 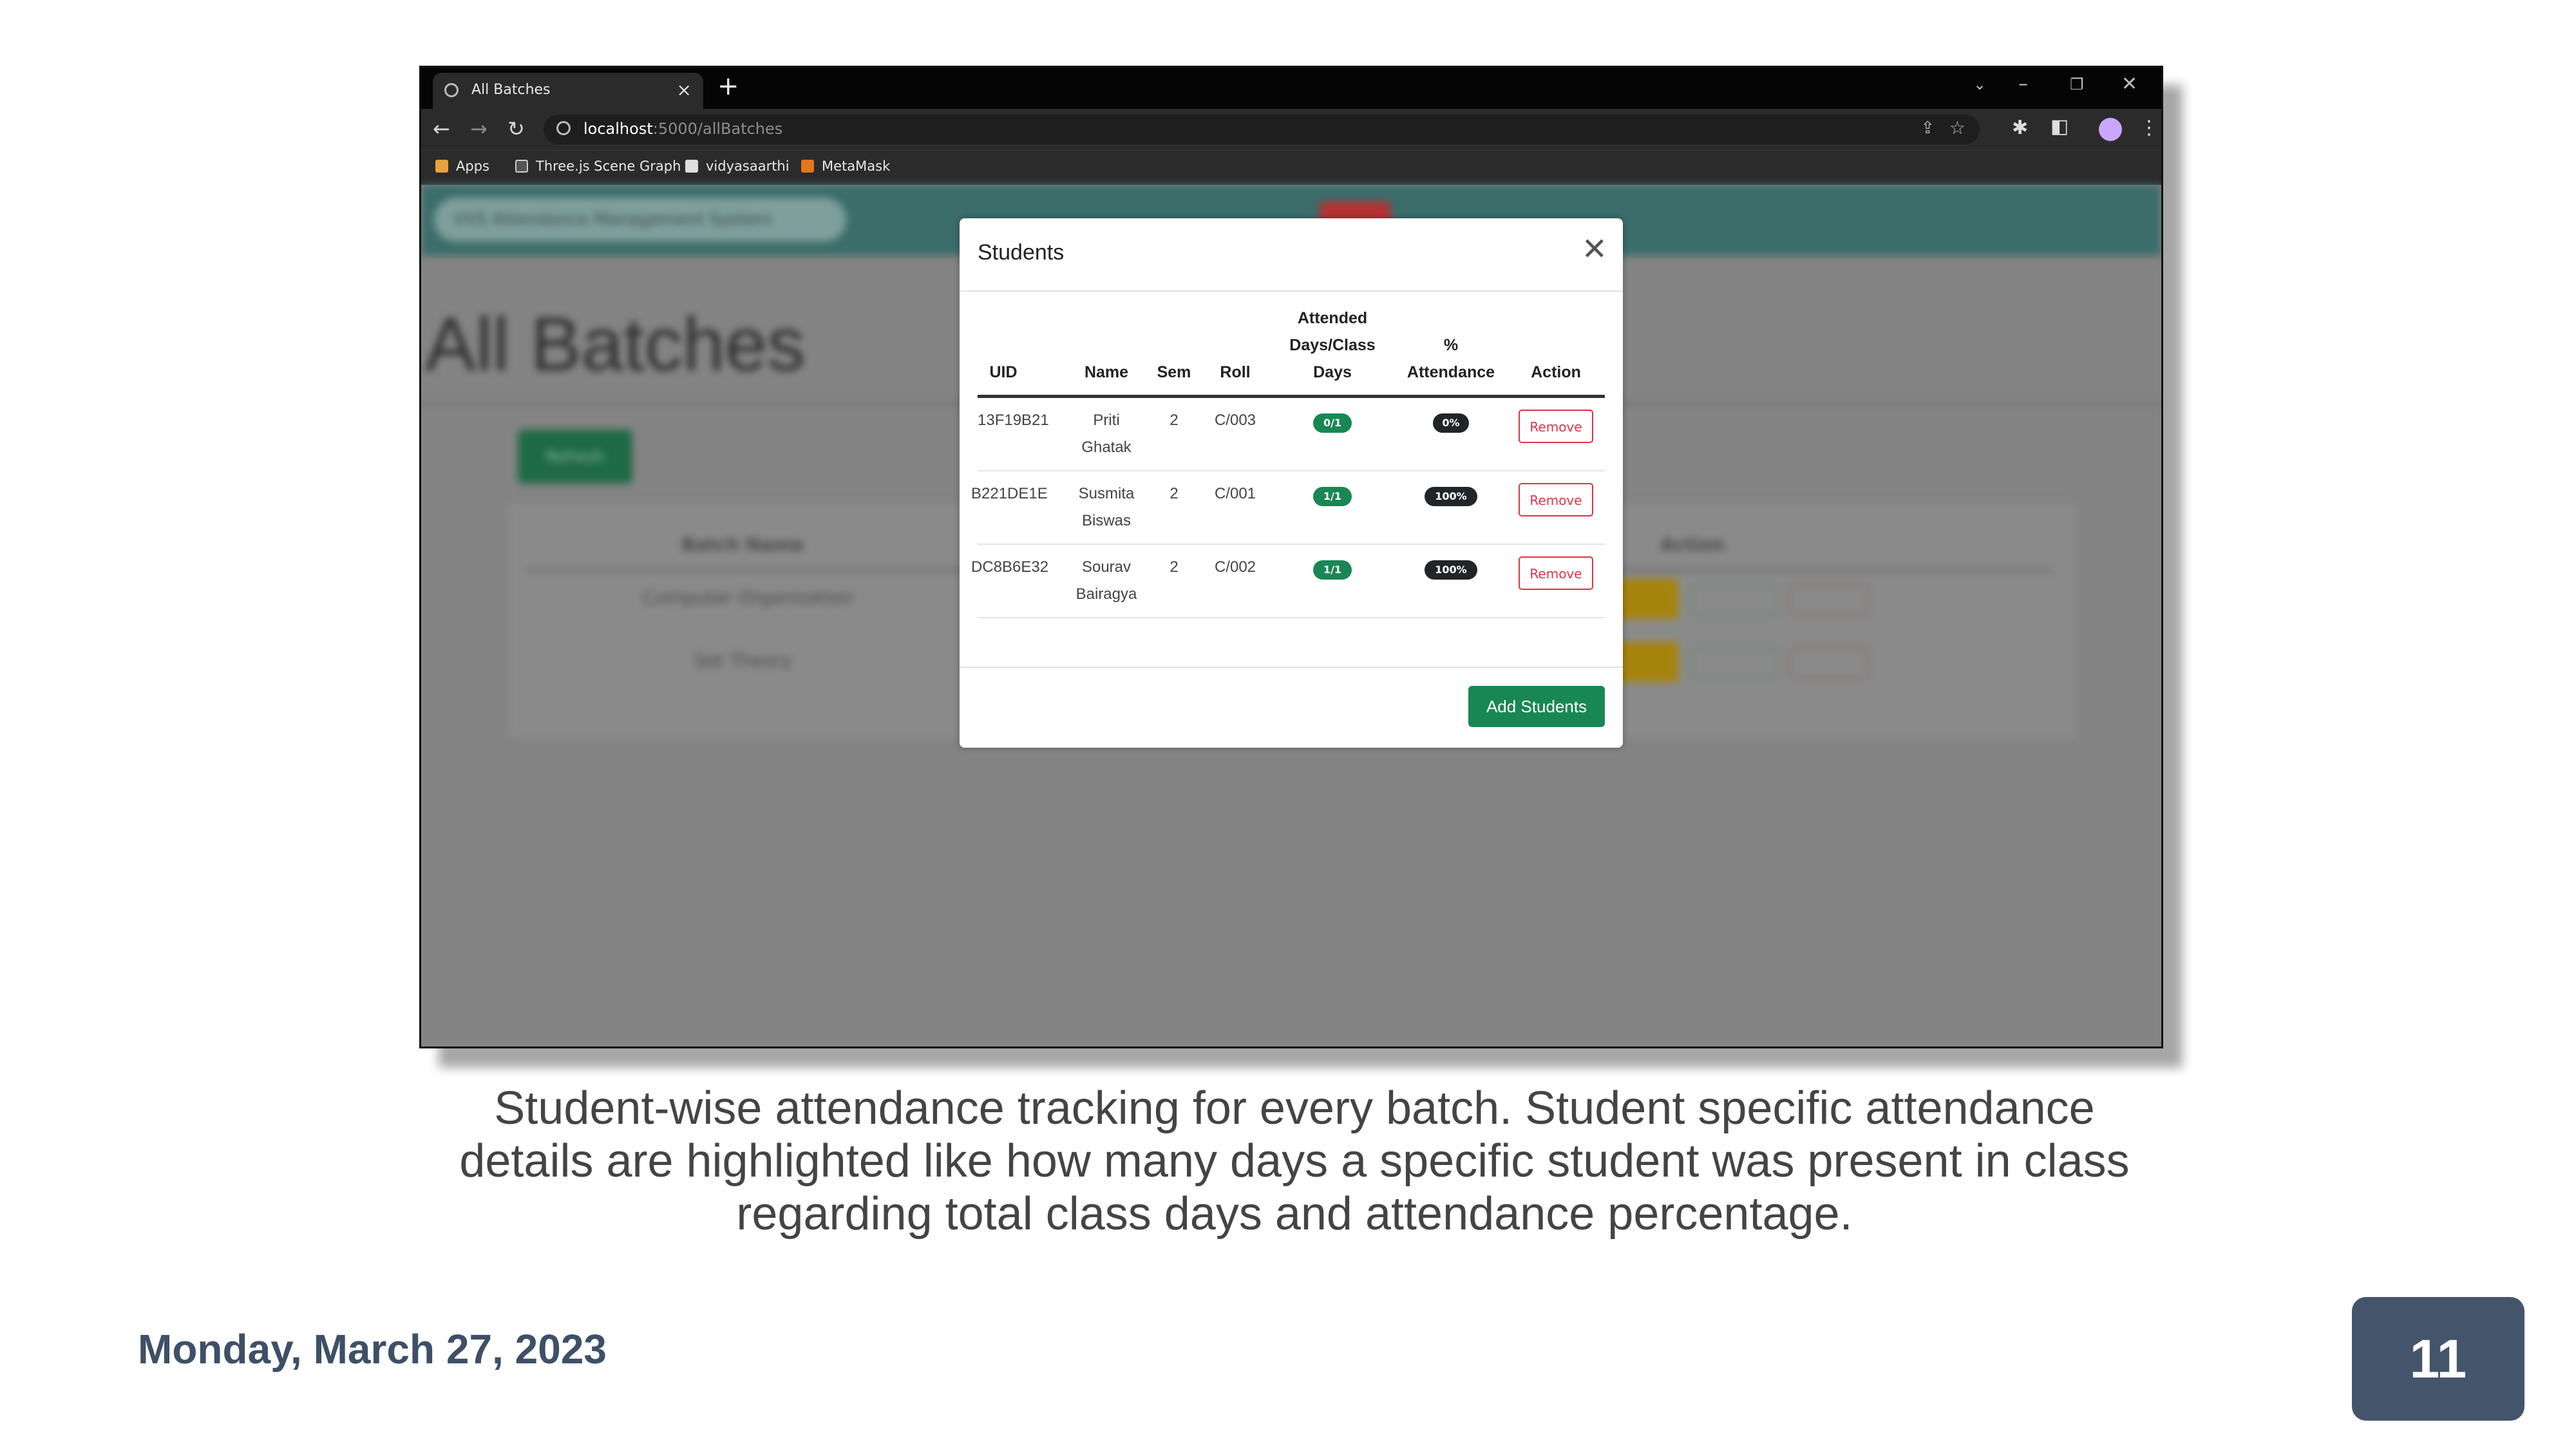 What do you see at coordinates (1333, 345) in the screenshot?
I see `col-attended: Attended Days/Class Days` at bounding box center [1333, 345].